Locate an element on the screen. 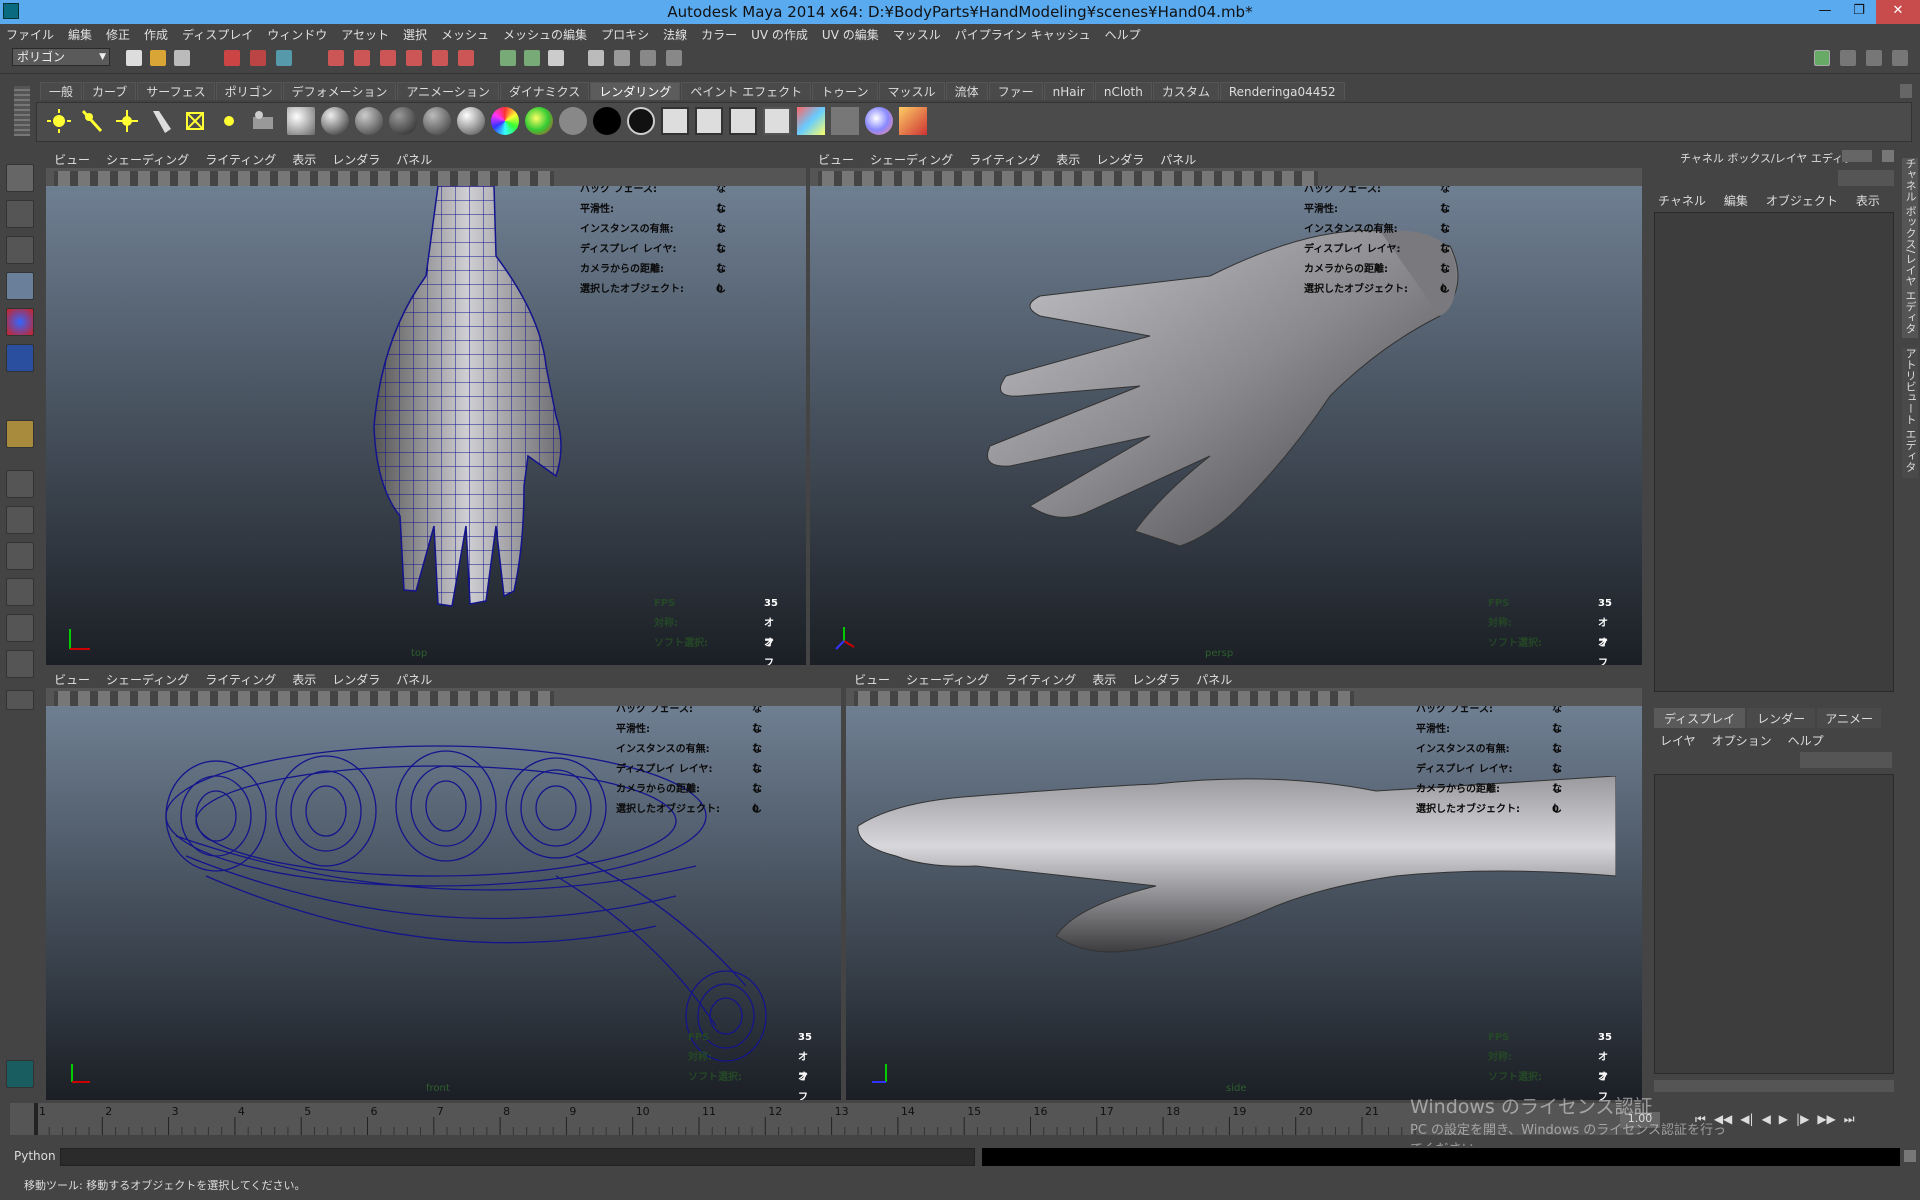 The height and width of the screenshot is (1200, 1920). shelf-tab-nhair: nHair is located at coordinates (1068, 91).